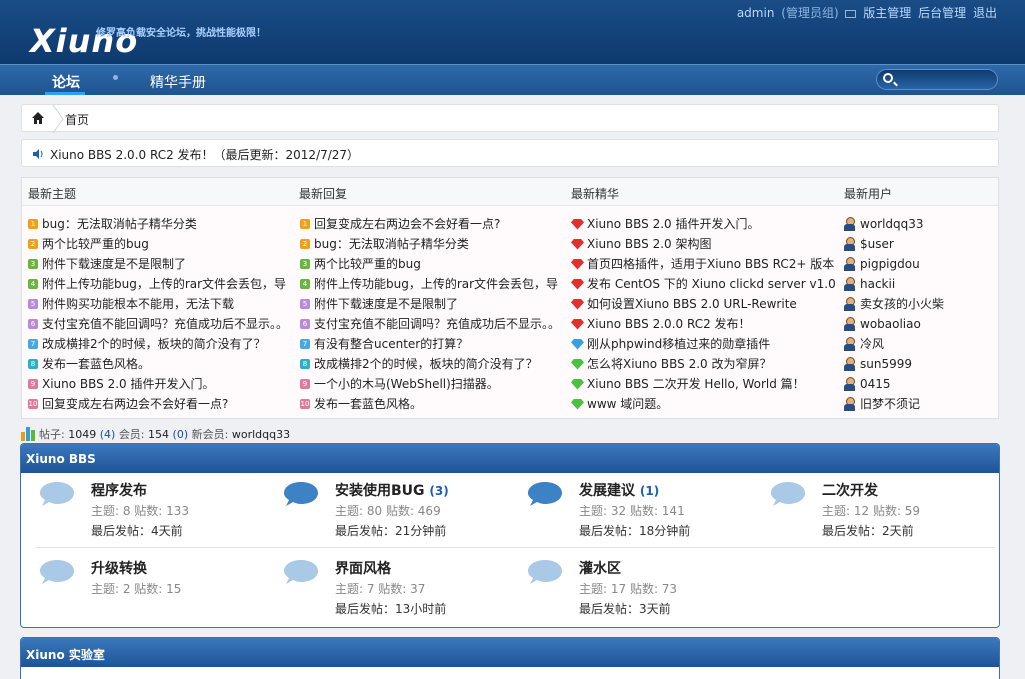 Image resolution: width=1025 pixels, height=679 pixels. I want to click on search-icon, so click(888, 78).